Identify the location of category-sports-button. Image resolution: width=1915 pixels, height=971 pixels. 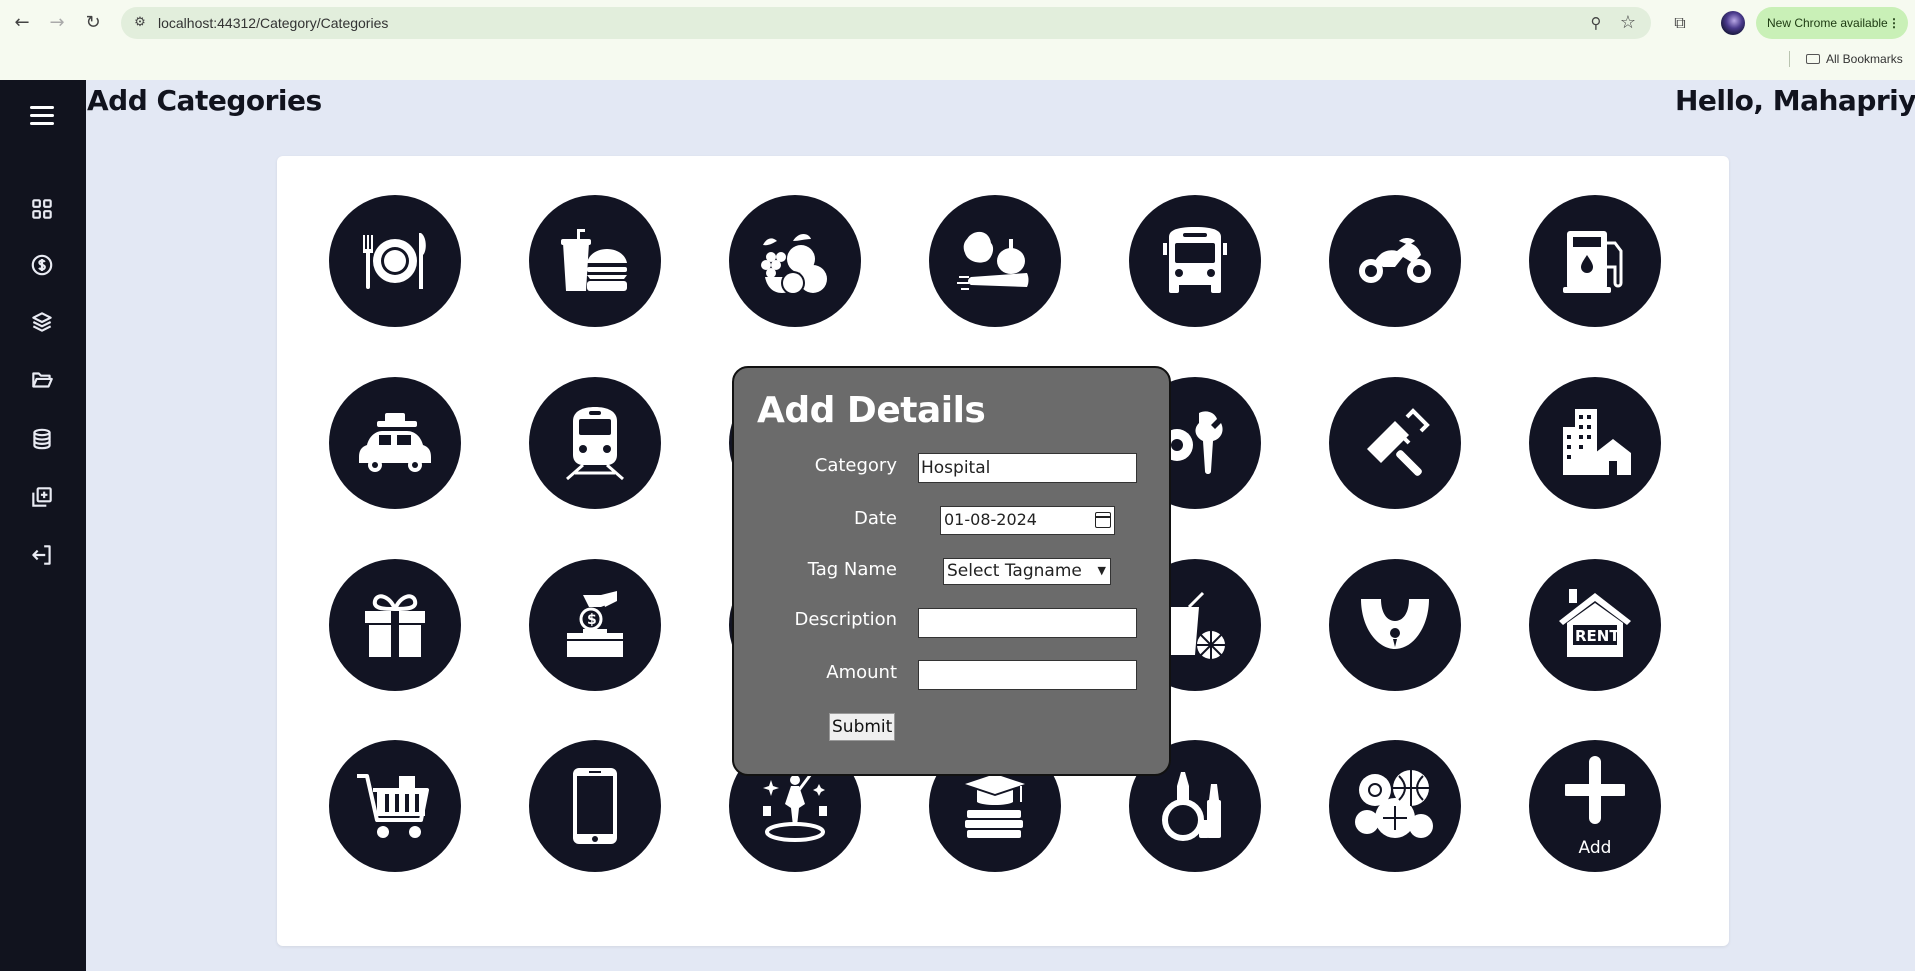
(1395, 806).